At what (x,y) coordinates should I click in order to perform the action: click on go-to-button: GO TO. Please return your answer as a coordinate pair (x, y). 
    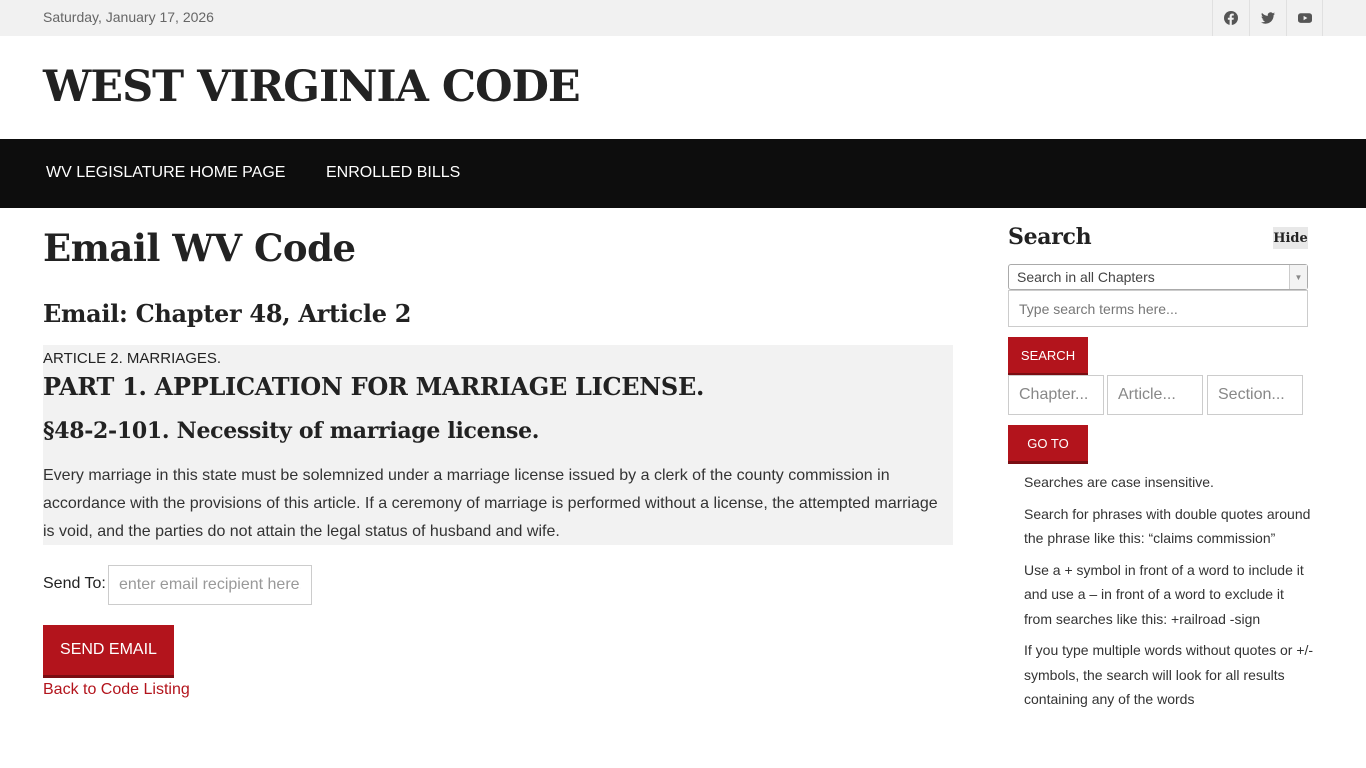
    Looking at the image, I should click on (1048, 443).